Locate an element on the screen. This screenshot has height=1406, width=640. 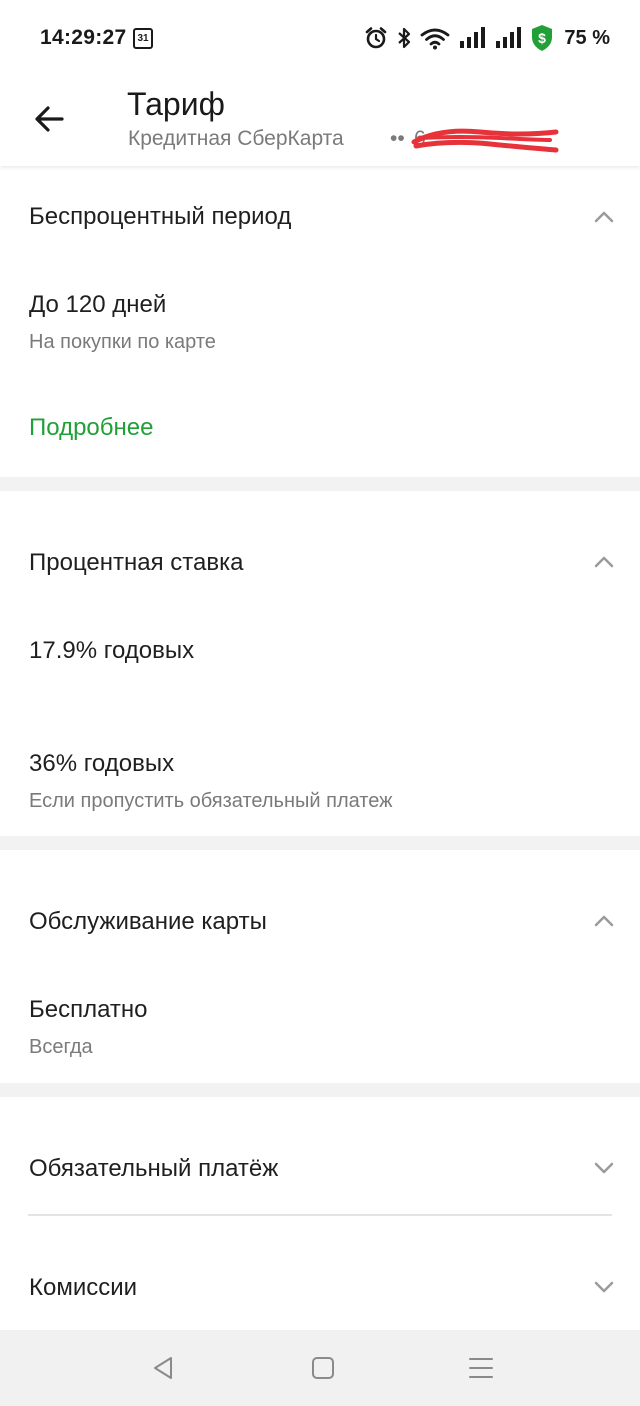
divider is located at coordinates (320, 1215).